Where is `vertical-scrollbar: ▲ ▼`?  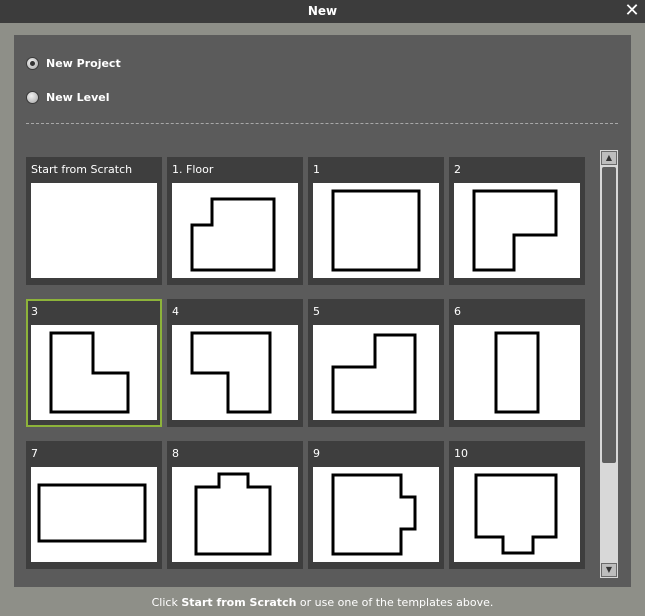 vertical-scrollbar: ▲ ▼ is located at coordinates (609, 364).